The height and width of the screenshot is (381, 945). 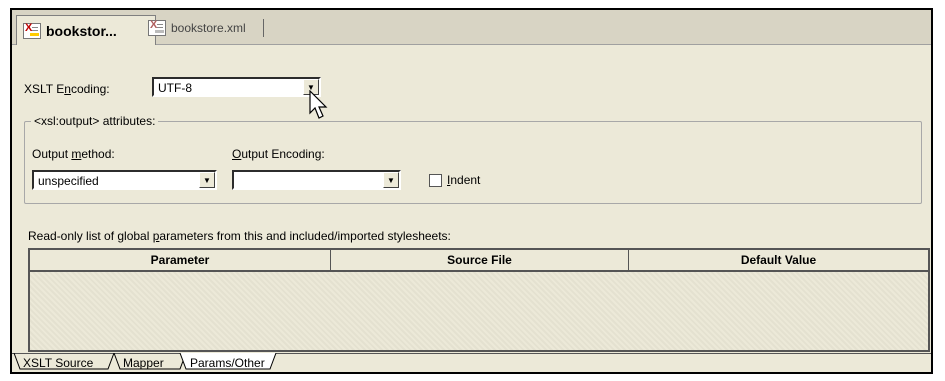 What do you see at coordinates (208, 28) in the screenshot?
I see `tab-label: bookstore.xml` at bounding box center [208, 28].